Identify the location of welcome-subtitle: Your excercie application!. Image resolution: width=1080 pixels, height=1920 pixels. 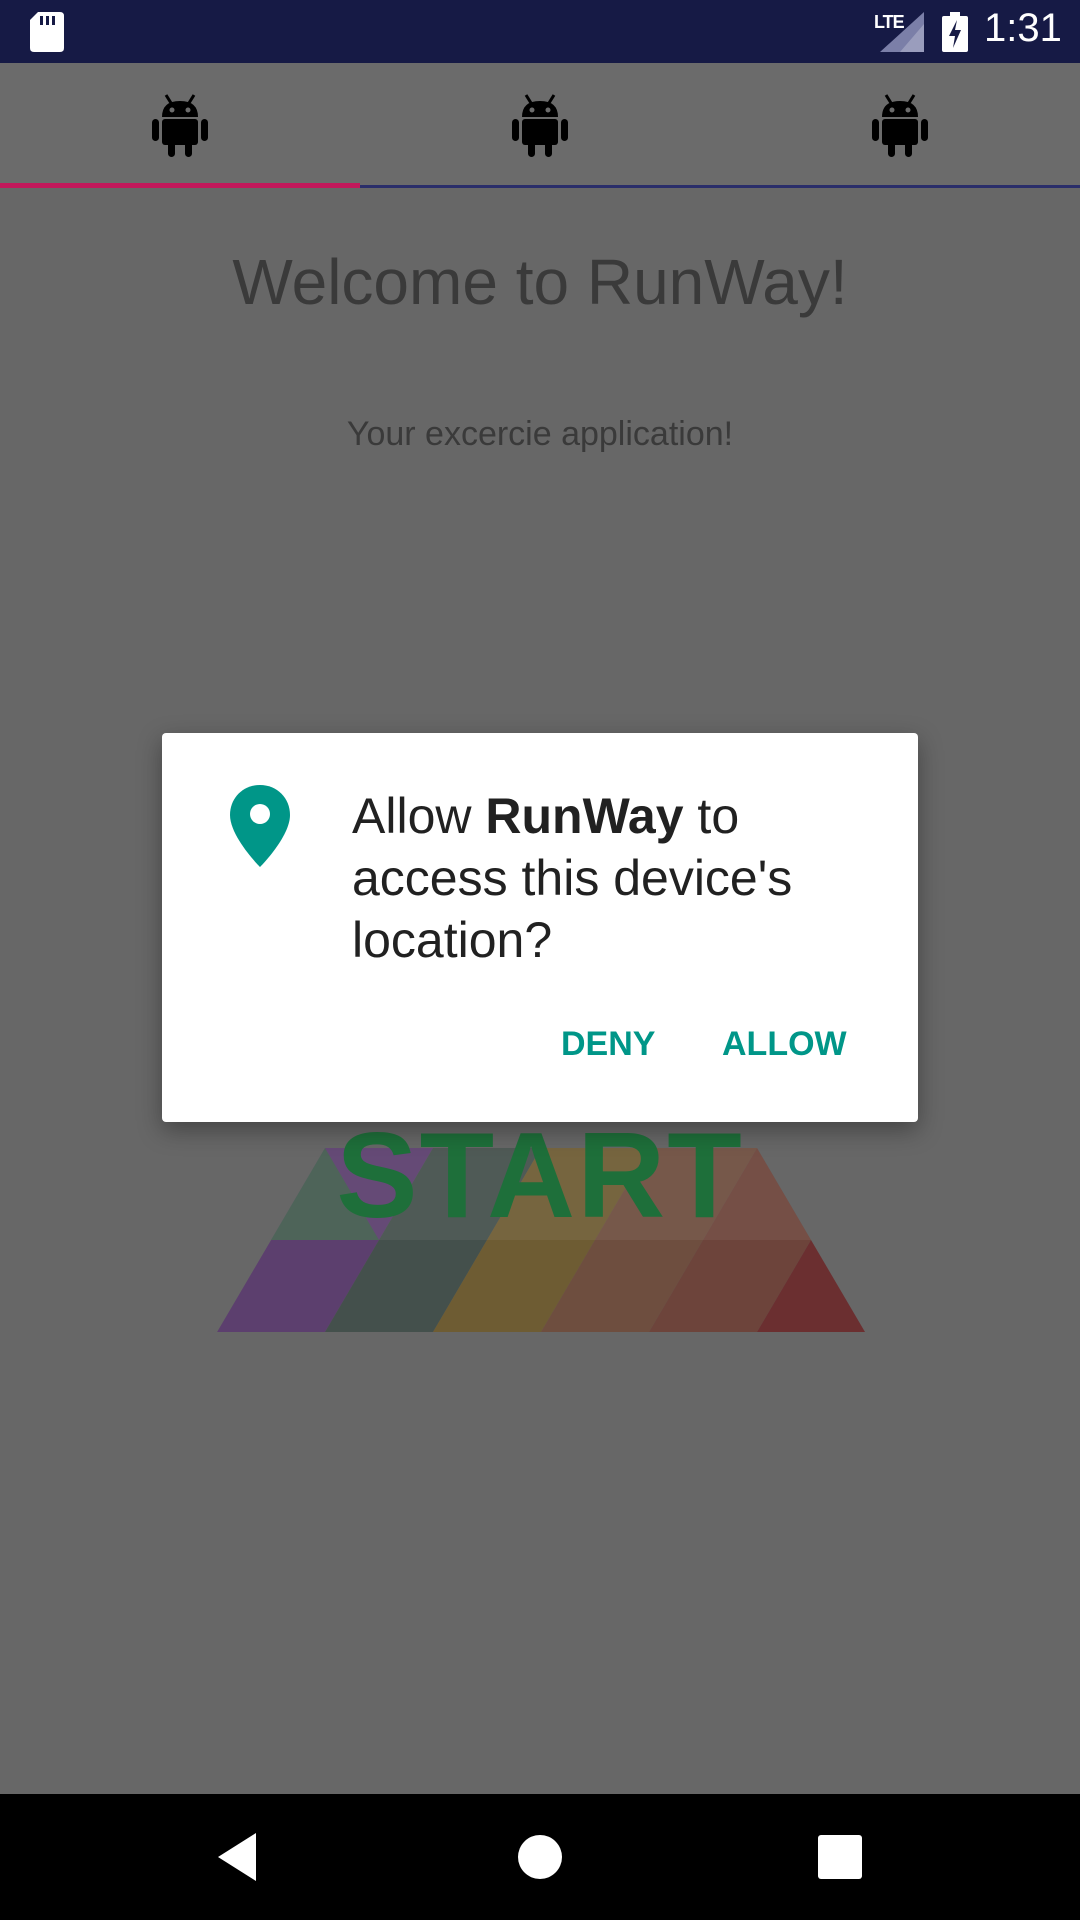
(540, 434).